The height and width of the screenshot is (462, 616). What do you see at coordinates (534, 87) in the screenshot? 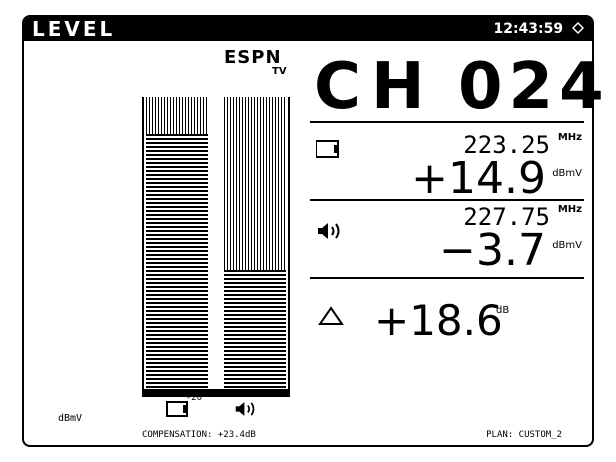
I see `channel-number: 024` at bounding box center [534, 87].